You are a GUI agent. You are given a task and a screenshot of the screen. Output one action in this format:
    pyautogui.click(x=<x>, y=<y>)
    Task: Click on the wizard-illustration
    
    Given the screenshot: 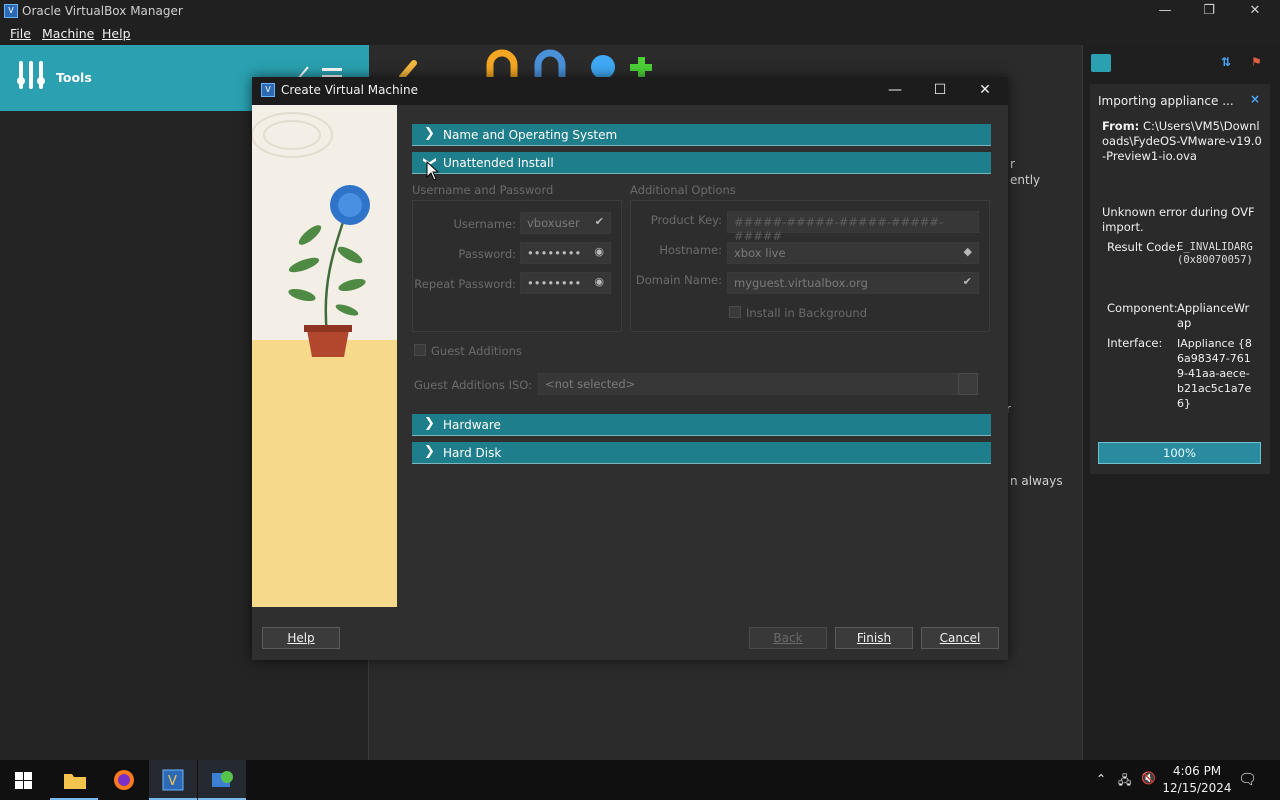 What is the action you would take?
    pyautogui.click(x=324, y=356)
    